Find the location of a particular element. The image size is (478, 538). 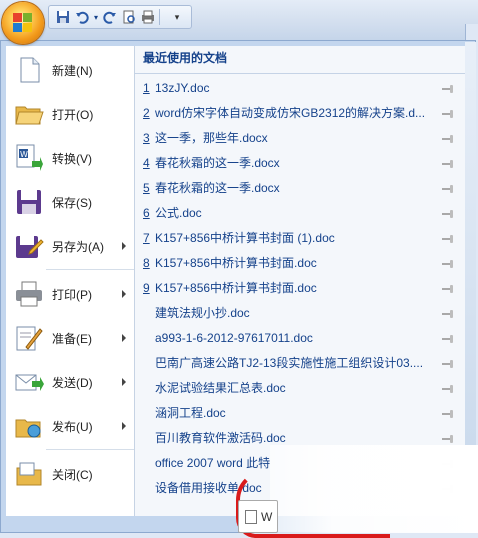

publish-icon is located at coordinates (29, 426).